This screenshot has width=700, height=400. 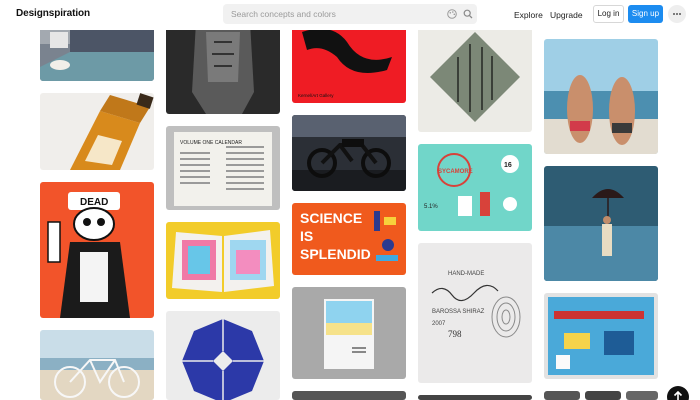 What do you see at coordinates (349, 239) in the screenshot?
I see `pin-science-splendid: SCIENCE IS SPLENDID` at bounding box center [349, 239].